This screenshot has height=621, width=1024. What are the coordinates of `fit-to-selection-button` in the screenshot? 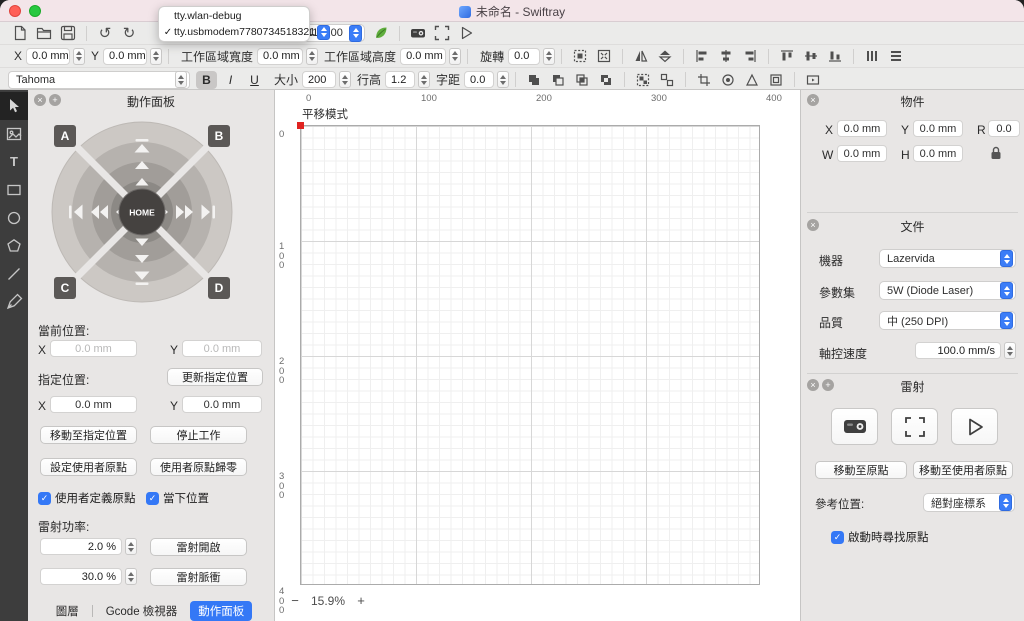 It's located at (580, 56).